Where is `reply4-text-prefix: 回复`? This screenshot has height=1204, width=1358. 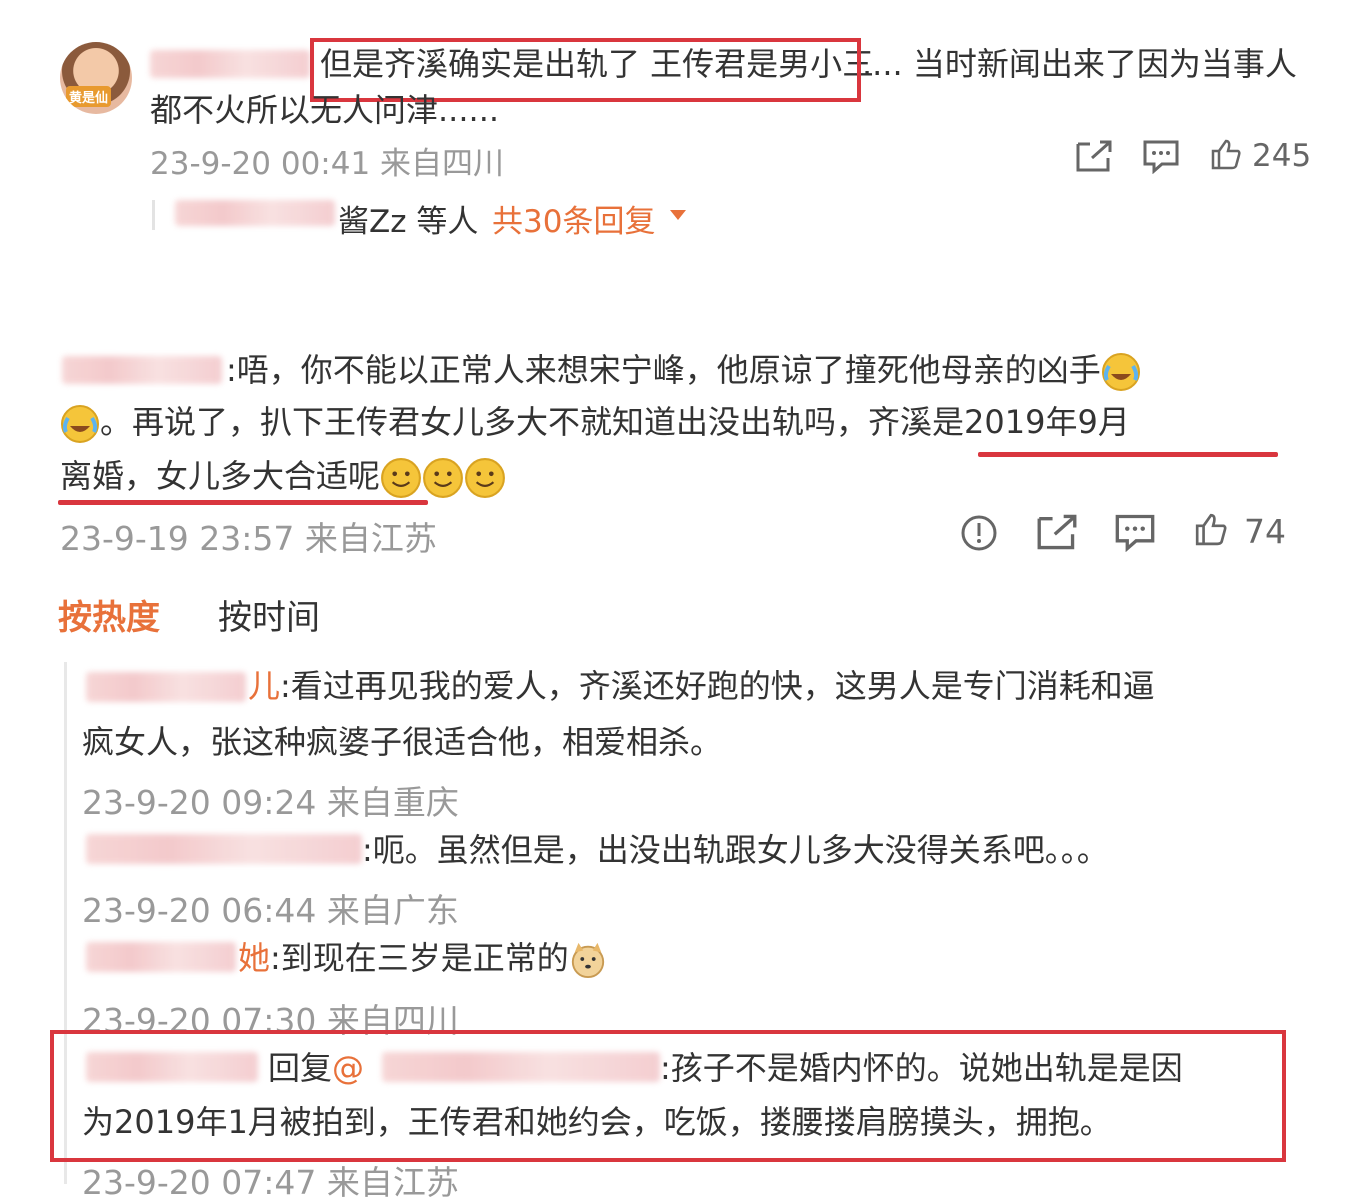
reply4-text-prefix: 回复 is located at coordinates (300, 1068).